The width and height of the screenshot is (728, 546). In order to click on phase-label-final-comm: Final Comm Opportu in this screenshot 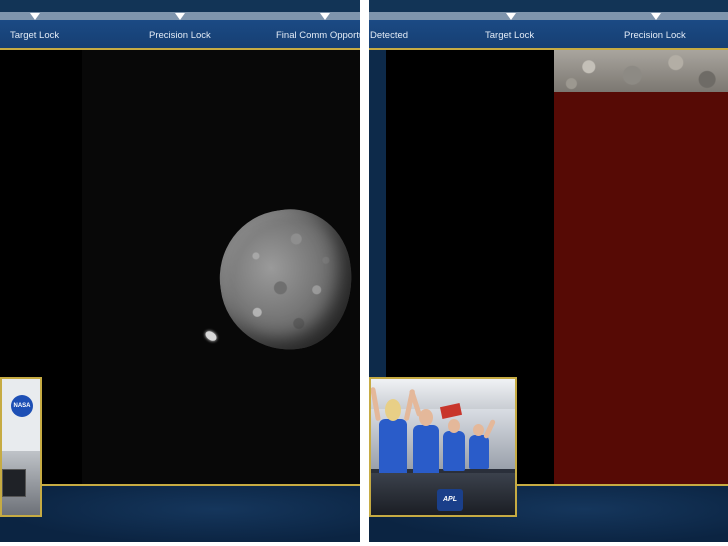, I will do `click(318, 35)`.